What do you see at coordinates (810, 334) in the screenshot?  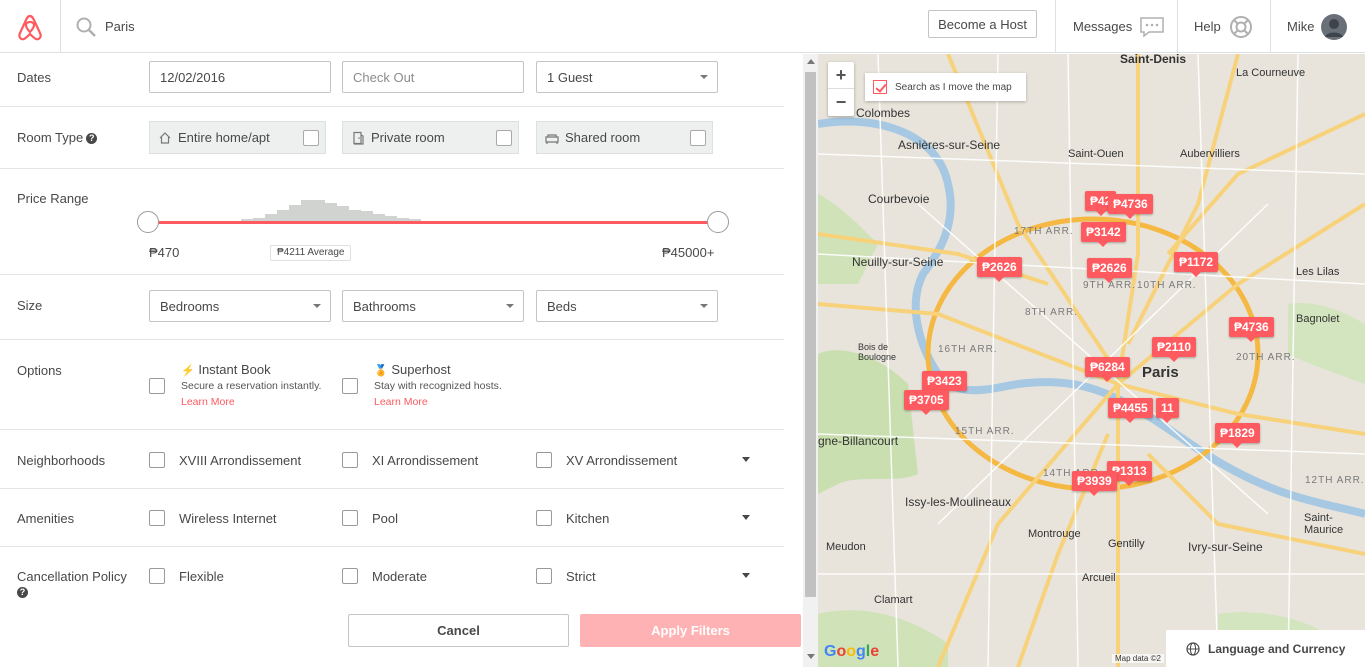 I see `scroll-thumb` at bounding box center [810, 334].